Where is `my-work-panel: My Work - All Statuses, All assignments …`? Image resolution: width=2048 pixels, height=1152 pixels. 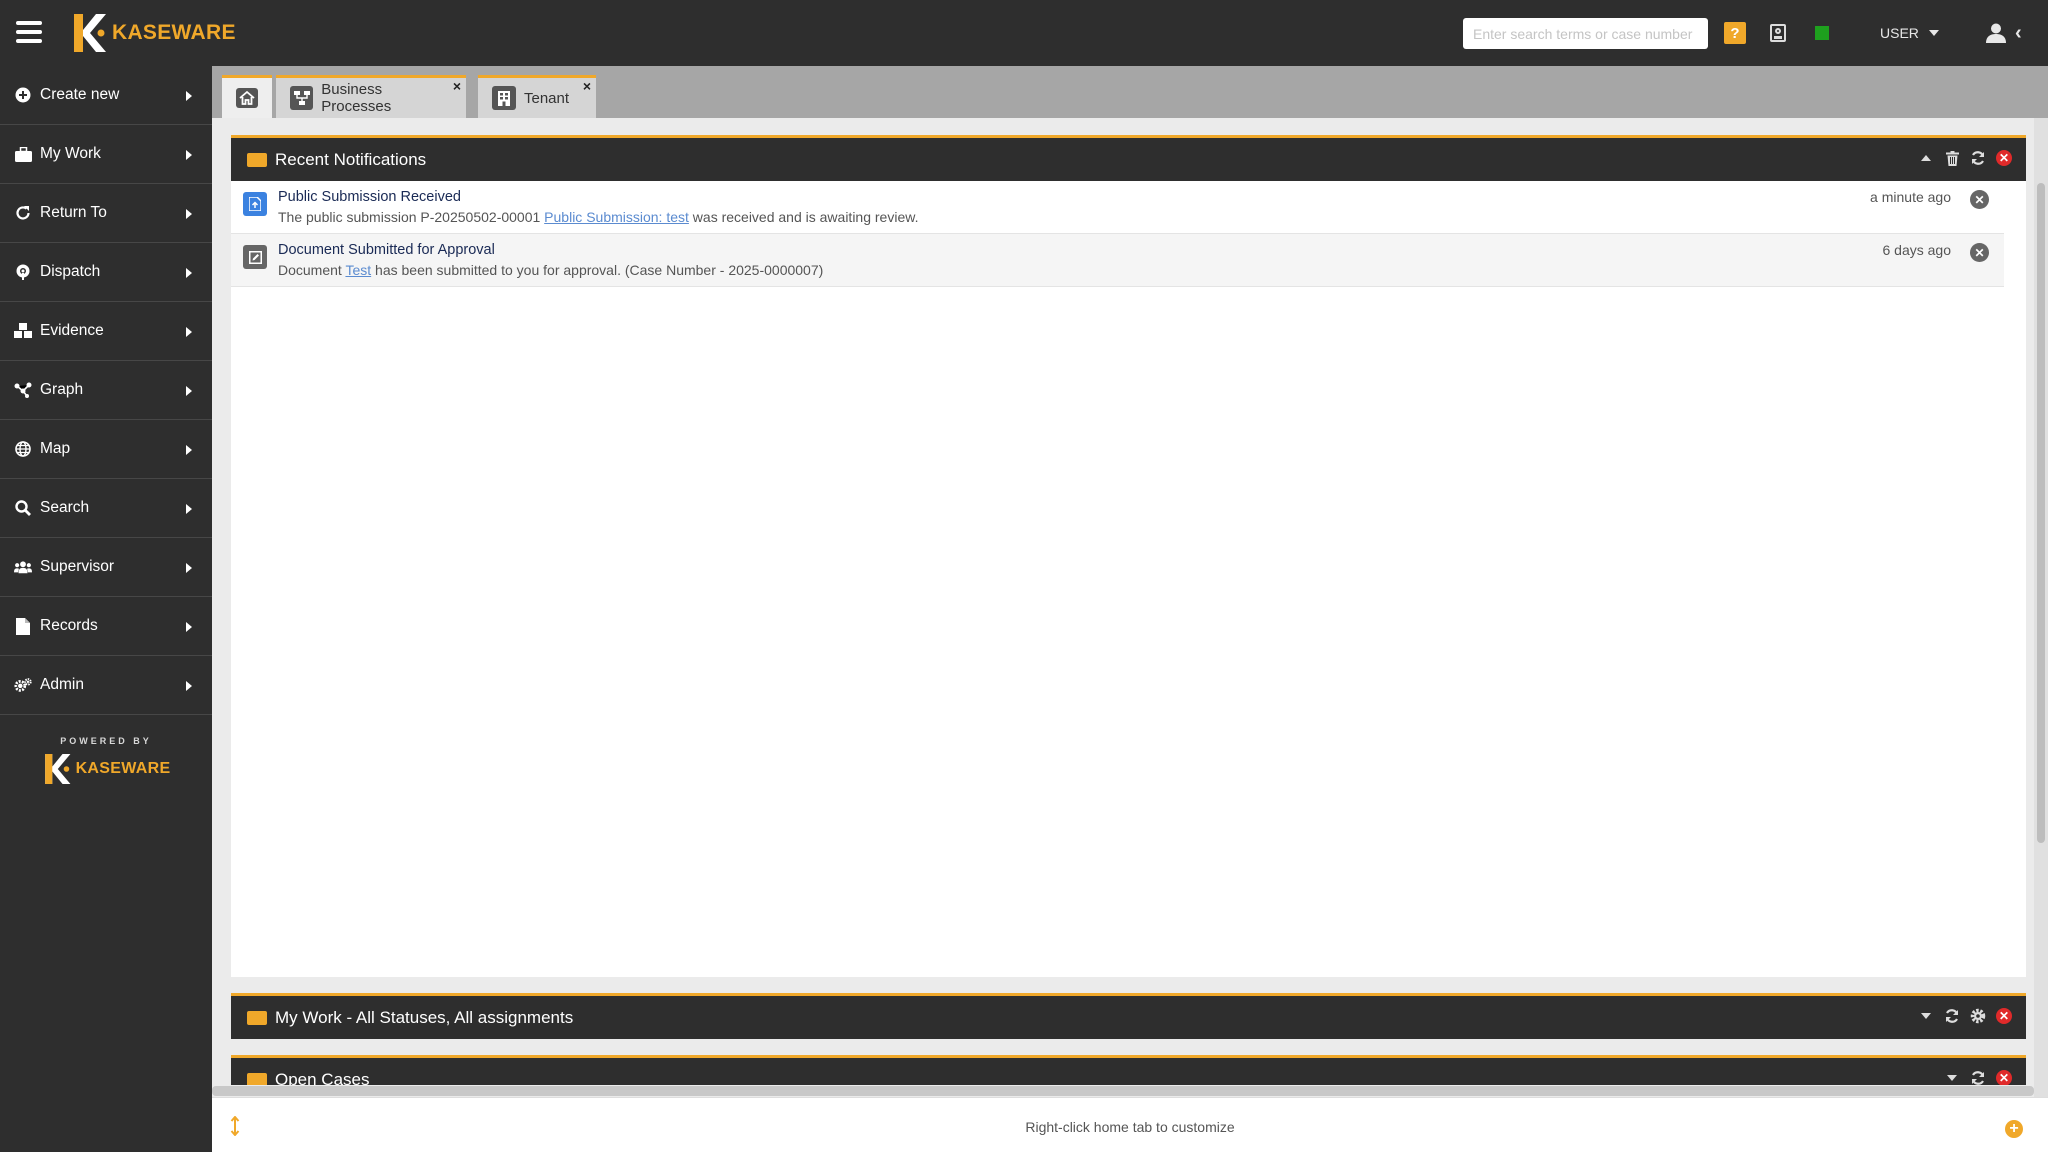 my-work-panel: My Work - All Statuses, All assignments … is located at coordinates (1128, 1016).